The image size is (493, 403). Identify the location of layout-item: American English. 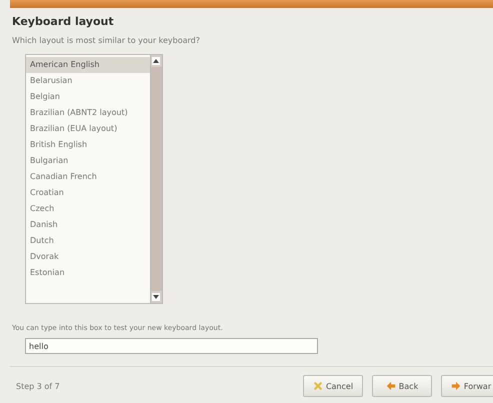
(88, 65).